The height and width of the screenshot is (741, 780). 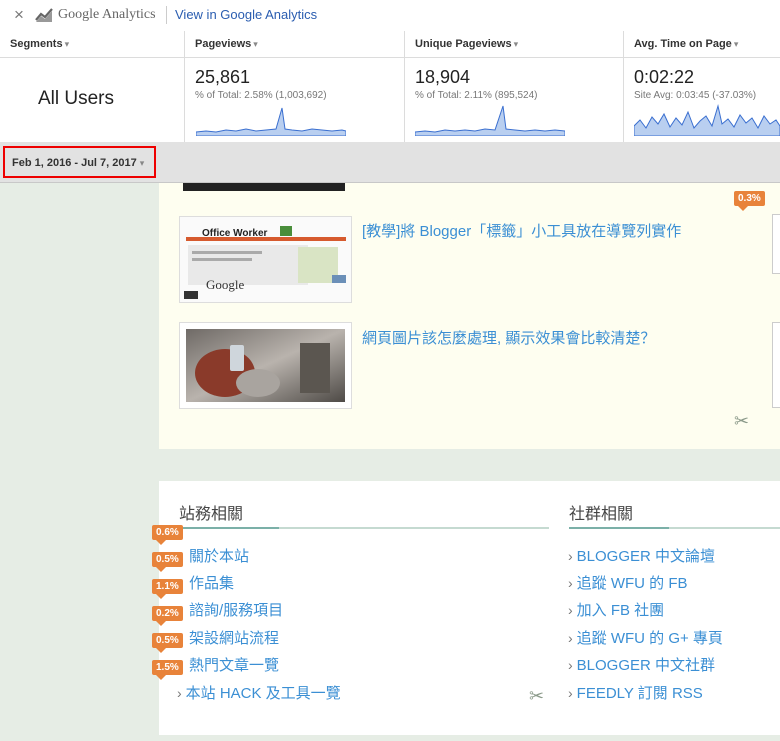 What do you see at coordinates (646, 665) in the screenshot?
I see `community-link-label: BLOGGER 中文社群` at bounding box center [646, 665].